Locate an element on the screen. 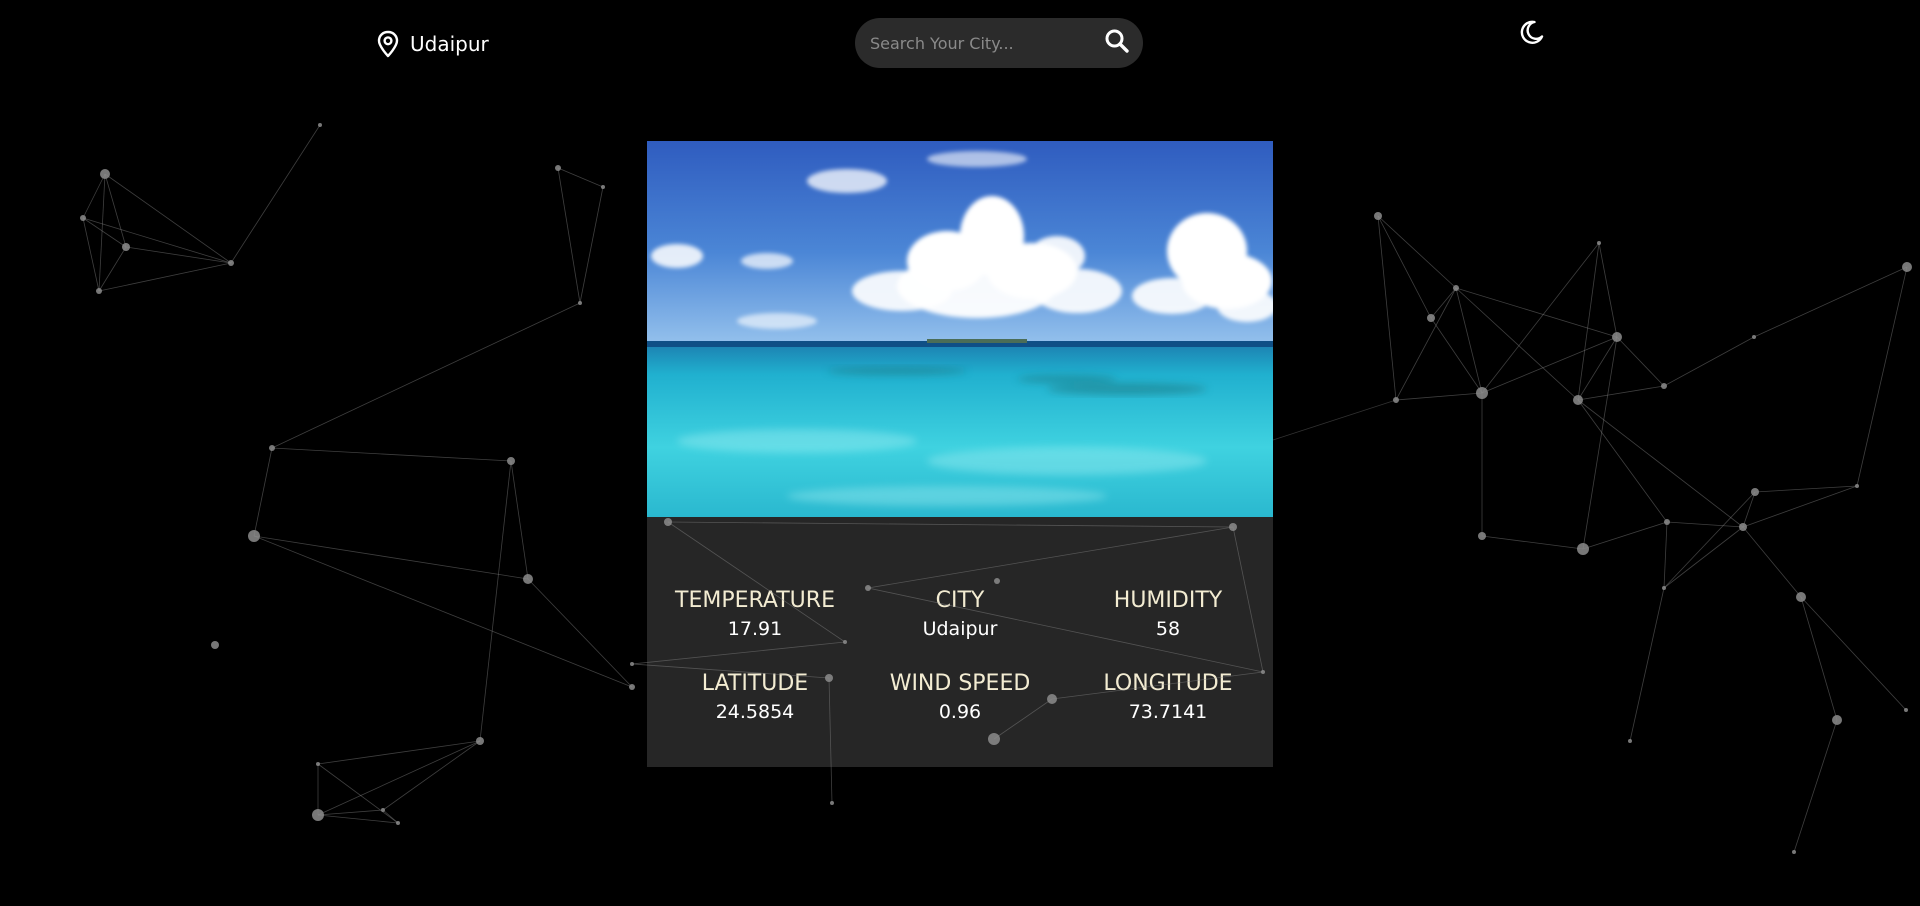 Image resolution: width=1920 pixels, height=906 pixels. map-pin-icon is located at coordinates (388, 44).